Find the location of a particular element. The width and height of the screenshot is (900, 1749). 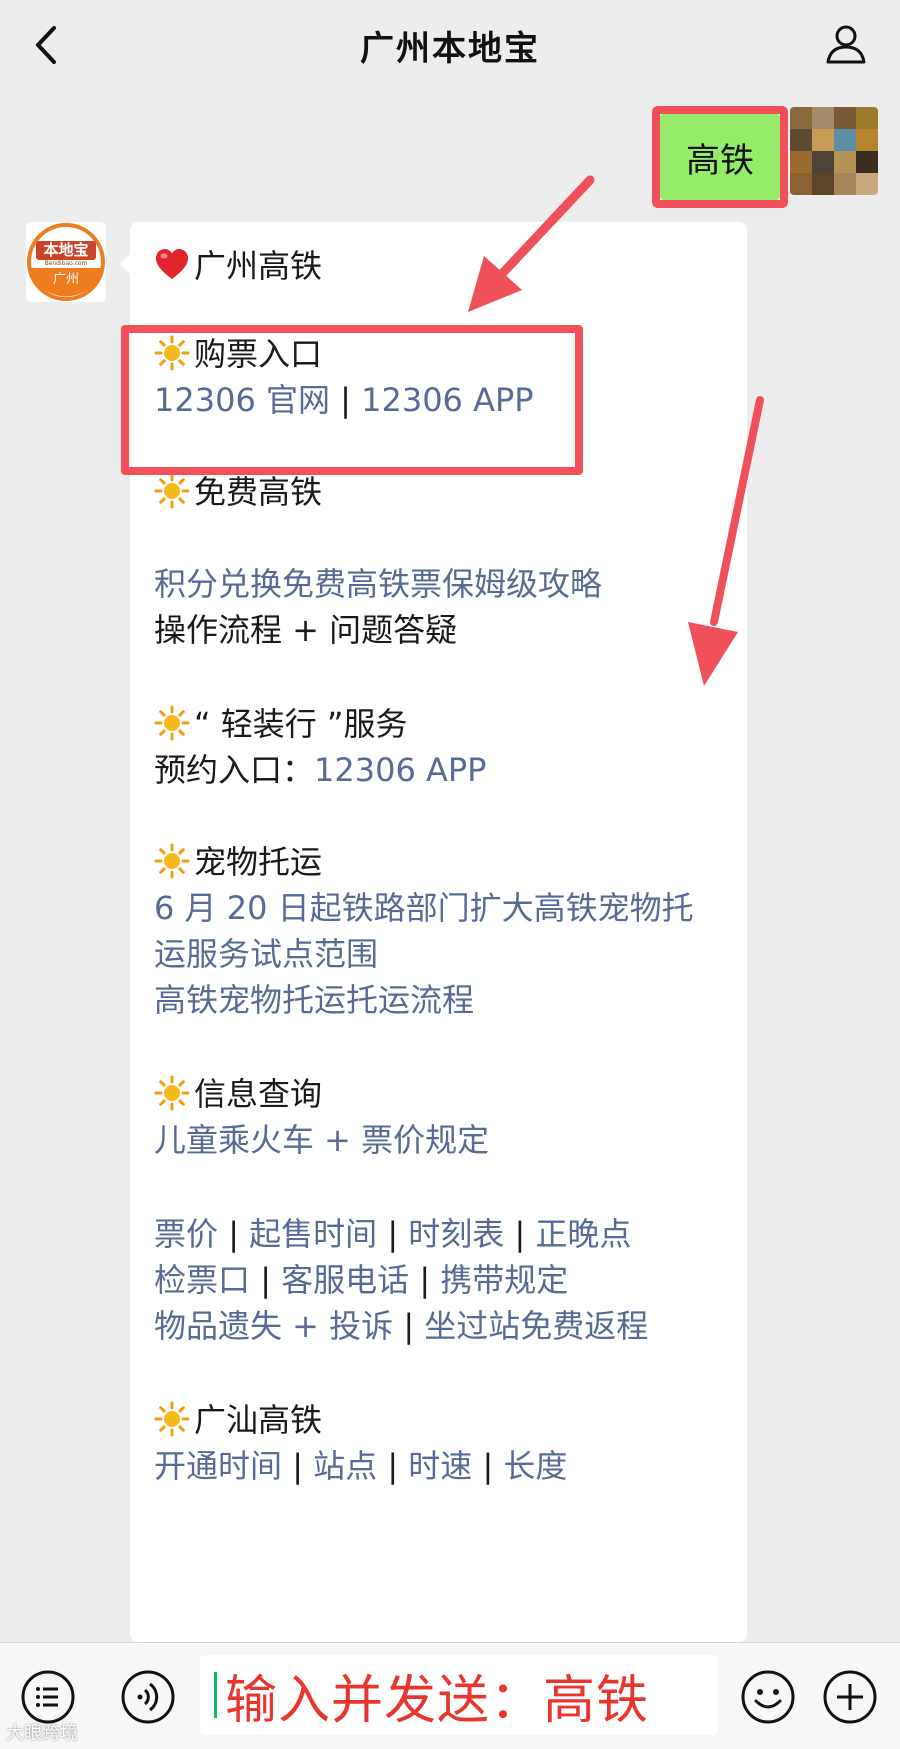

voice-icon is located at coordinates (148, 1697).